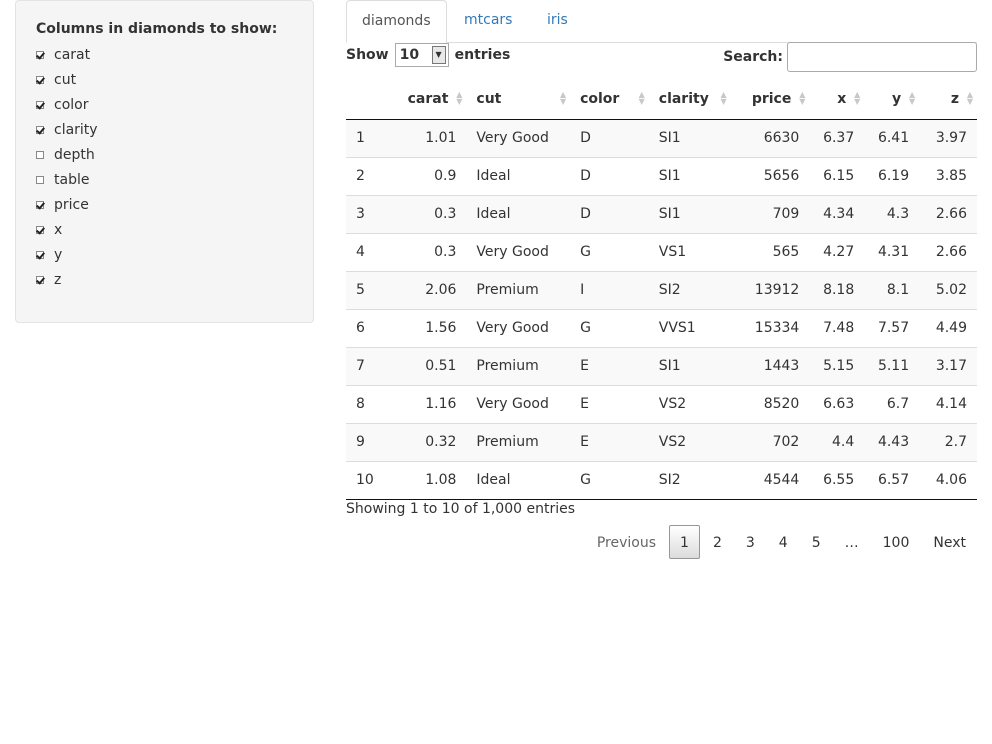 This screenshot has height=744, width=992. I want to click on checkbox-table, so click(40, 180).